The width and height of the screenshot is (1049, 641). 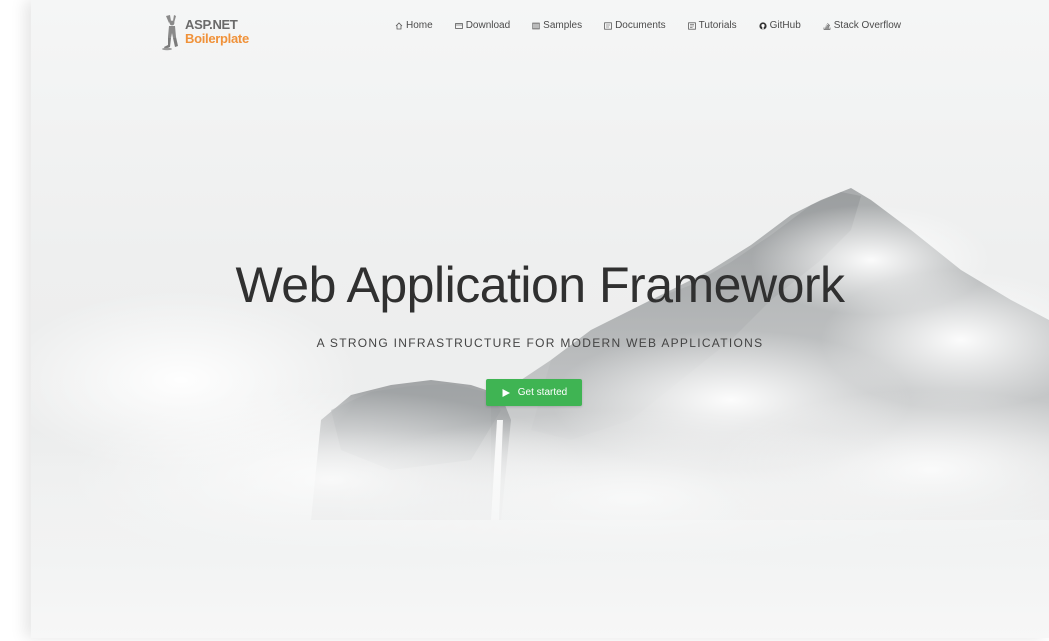 I want to click on nav-samples-label: Samples, so click(x=563, y=25).